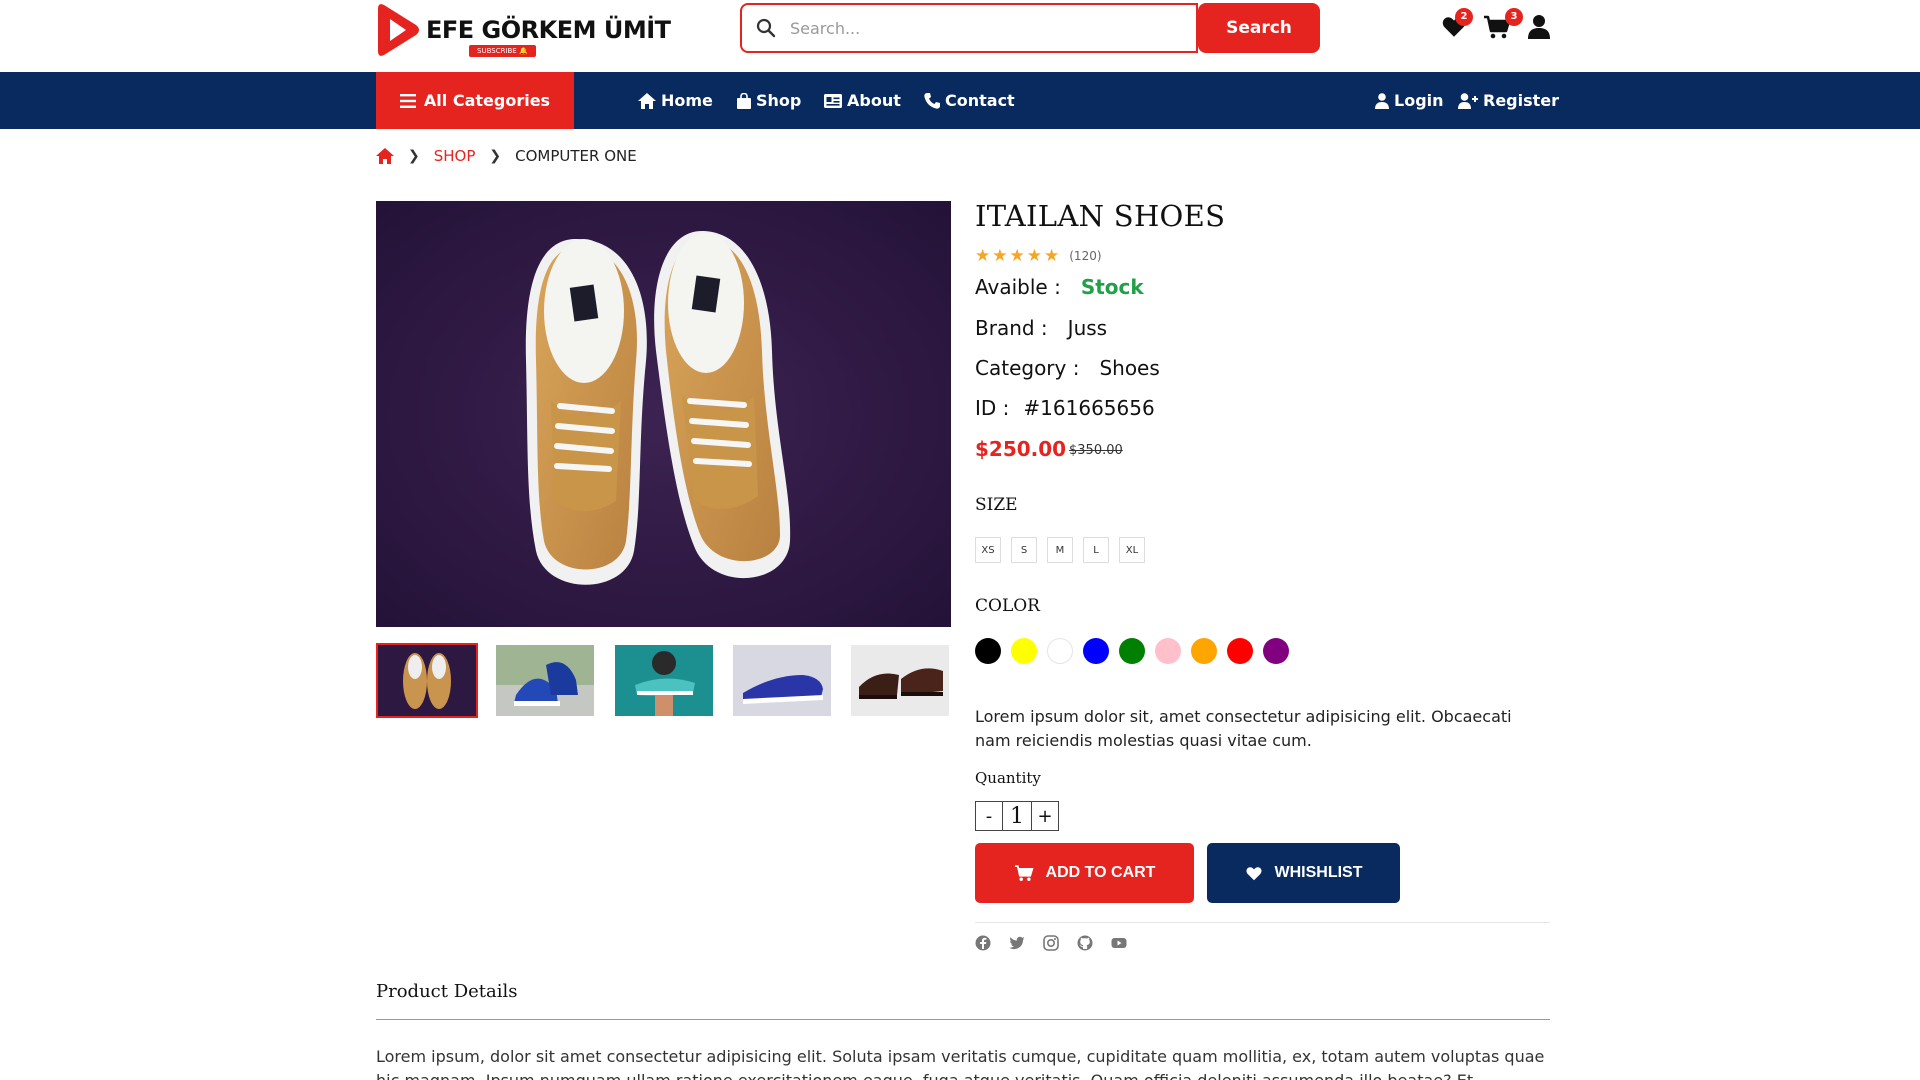  What do you see at coordinates (1100, 872) in the screenshot?
I see `add-to-cart-label: ADD TO CART` at bounding box center [1100, 872].